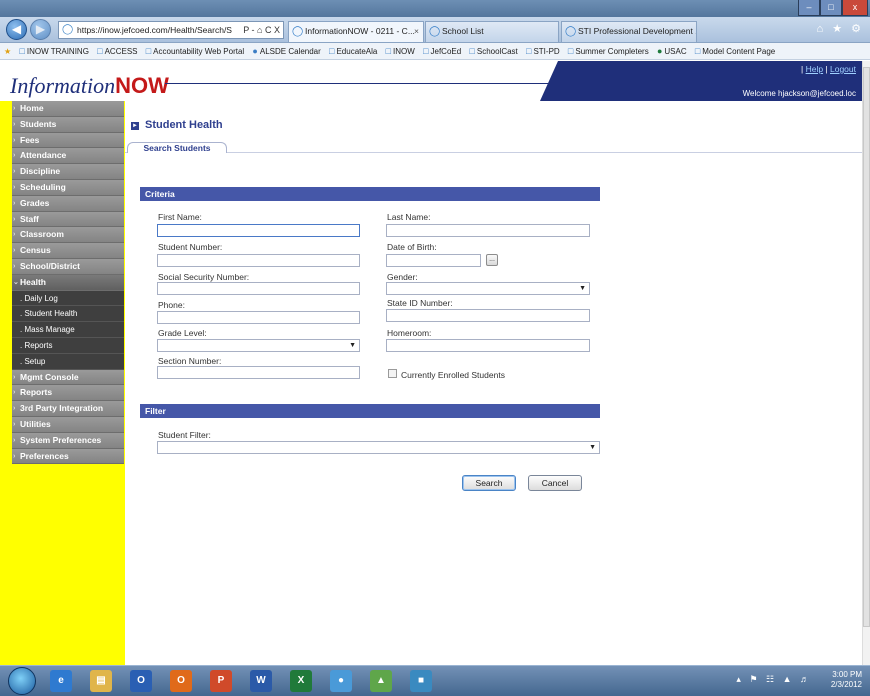 The image size is (870, 696). What do you see at coordinates (181, 681) in the screenshot?
I see `office-icon: O` at bounding box center [181, 681].